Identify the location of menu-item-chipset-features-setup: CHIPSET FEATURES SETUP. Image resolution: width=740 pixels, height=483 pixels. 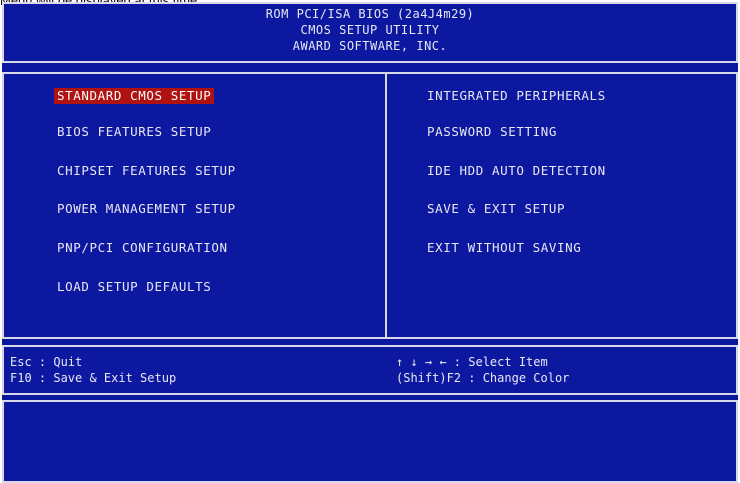
(146, 171).